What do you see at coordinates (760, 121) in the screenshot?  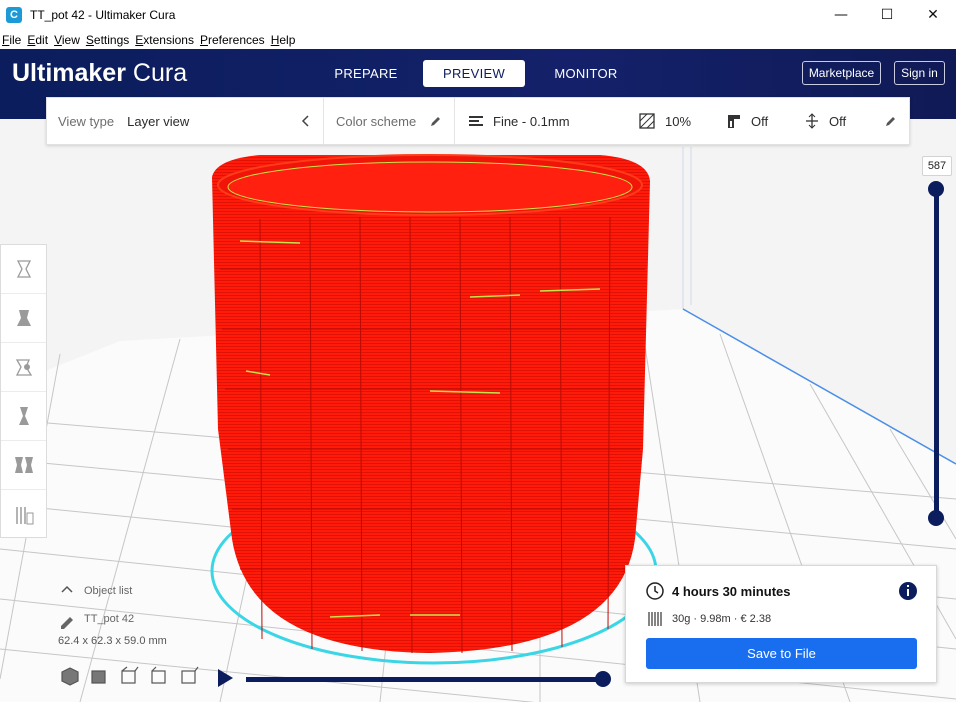 I see `support-value: Off` at bounding box center [760, 121].